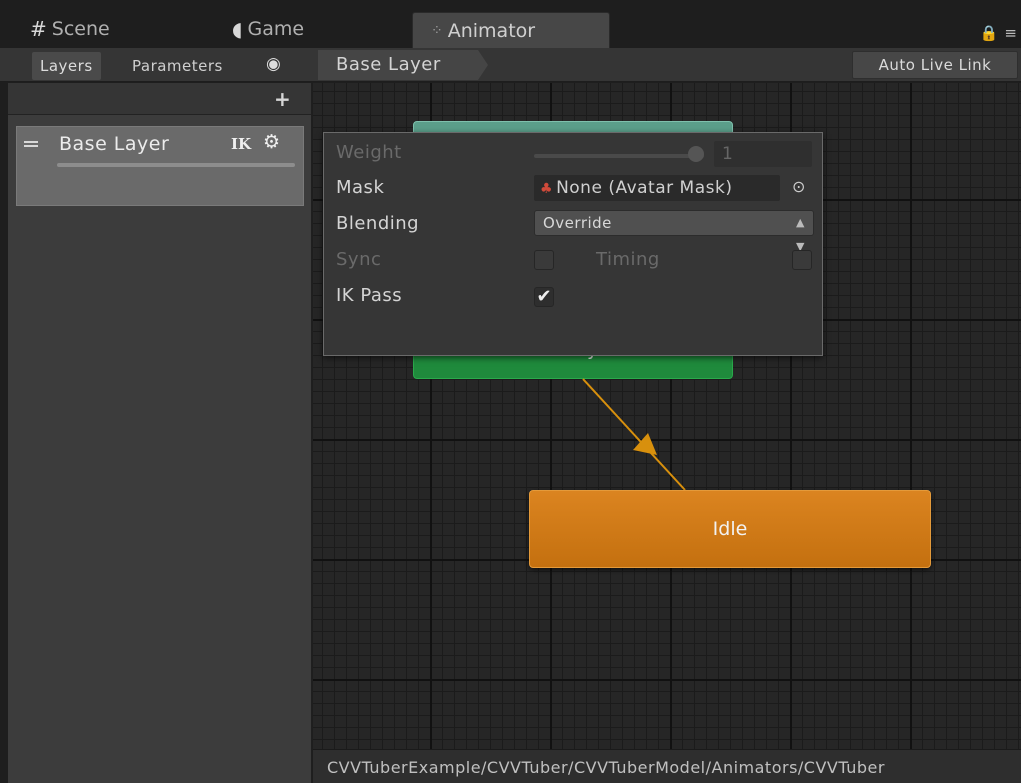 The width and height of the screenshot is (1021, 783). I want to click on ik-badge: IK, so click(241, 144).